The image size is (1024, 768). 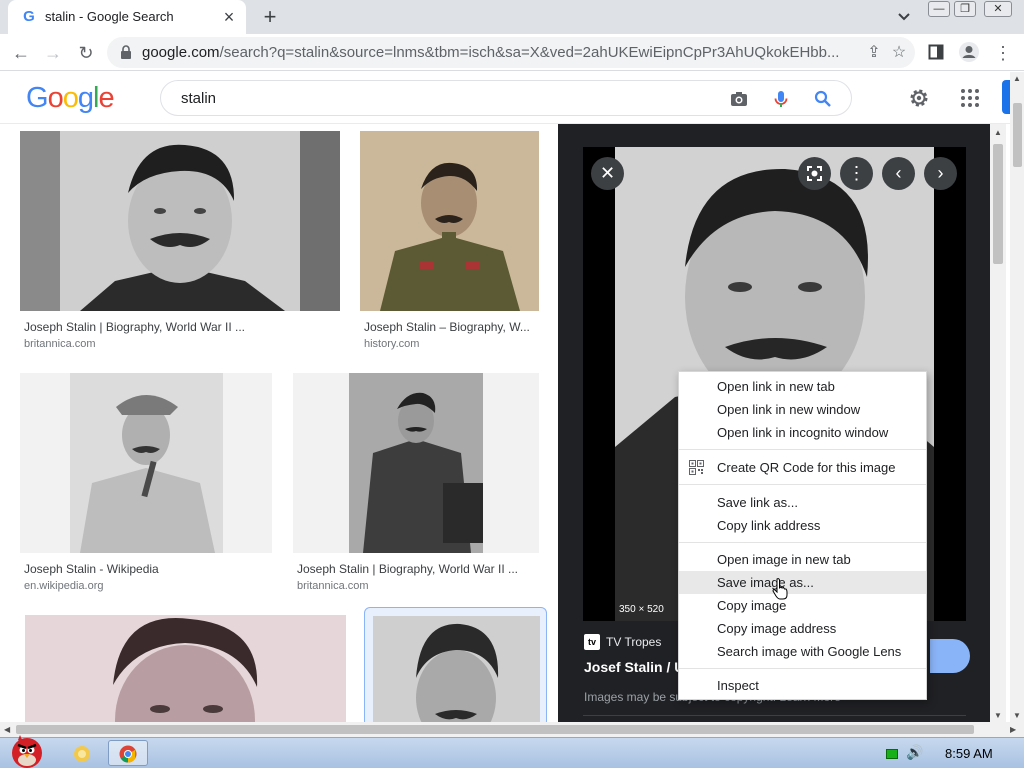 I want to click on google-logo: Google, so click(x=70, y=98).